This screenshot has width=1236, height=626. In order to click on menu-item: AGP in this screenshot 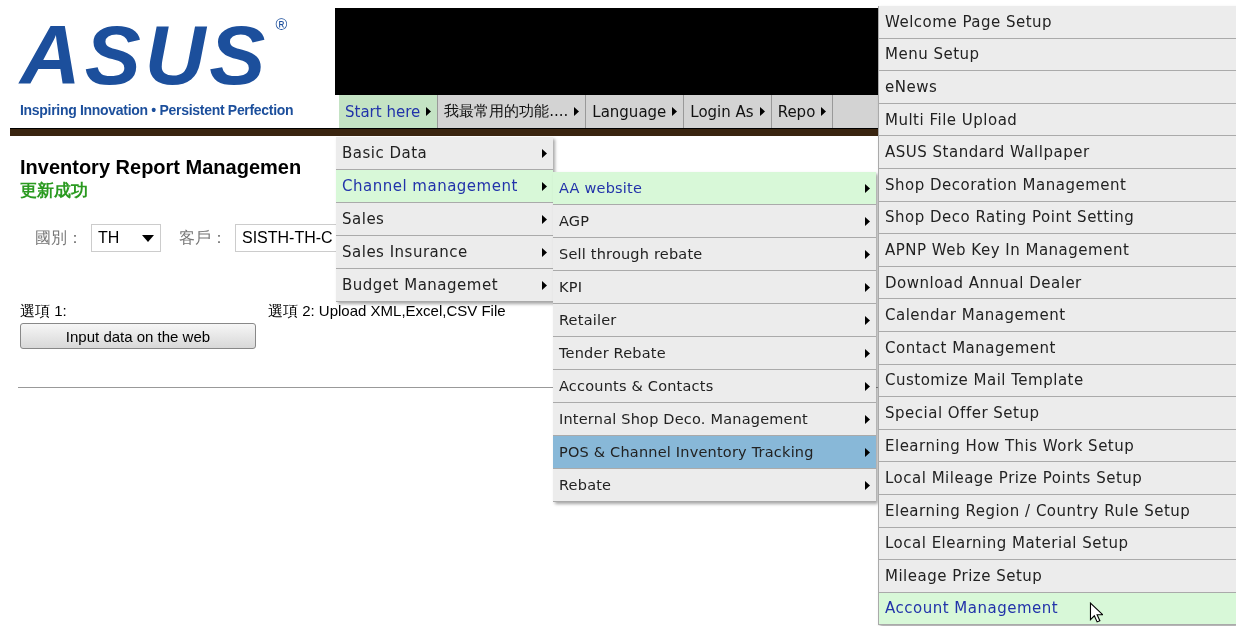, I will do `click(714, 221)`.